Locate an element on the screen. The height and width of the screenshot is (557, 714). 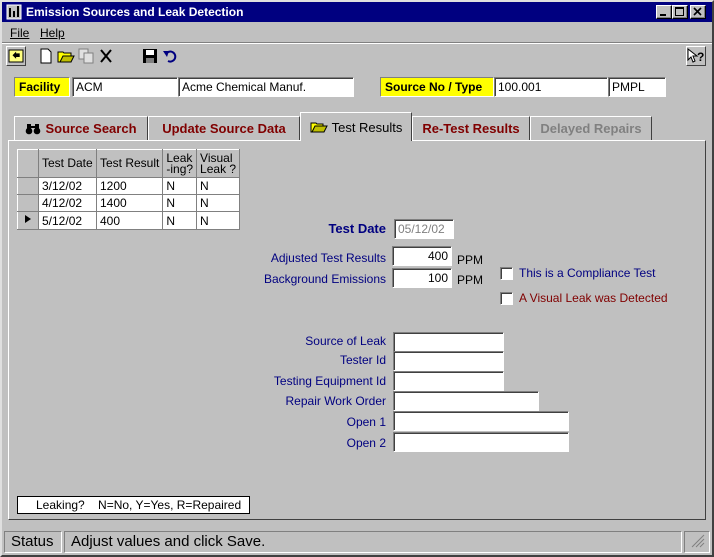
close-button is located at coordinates (698, 12).